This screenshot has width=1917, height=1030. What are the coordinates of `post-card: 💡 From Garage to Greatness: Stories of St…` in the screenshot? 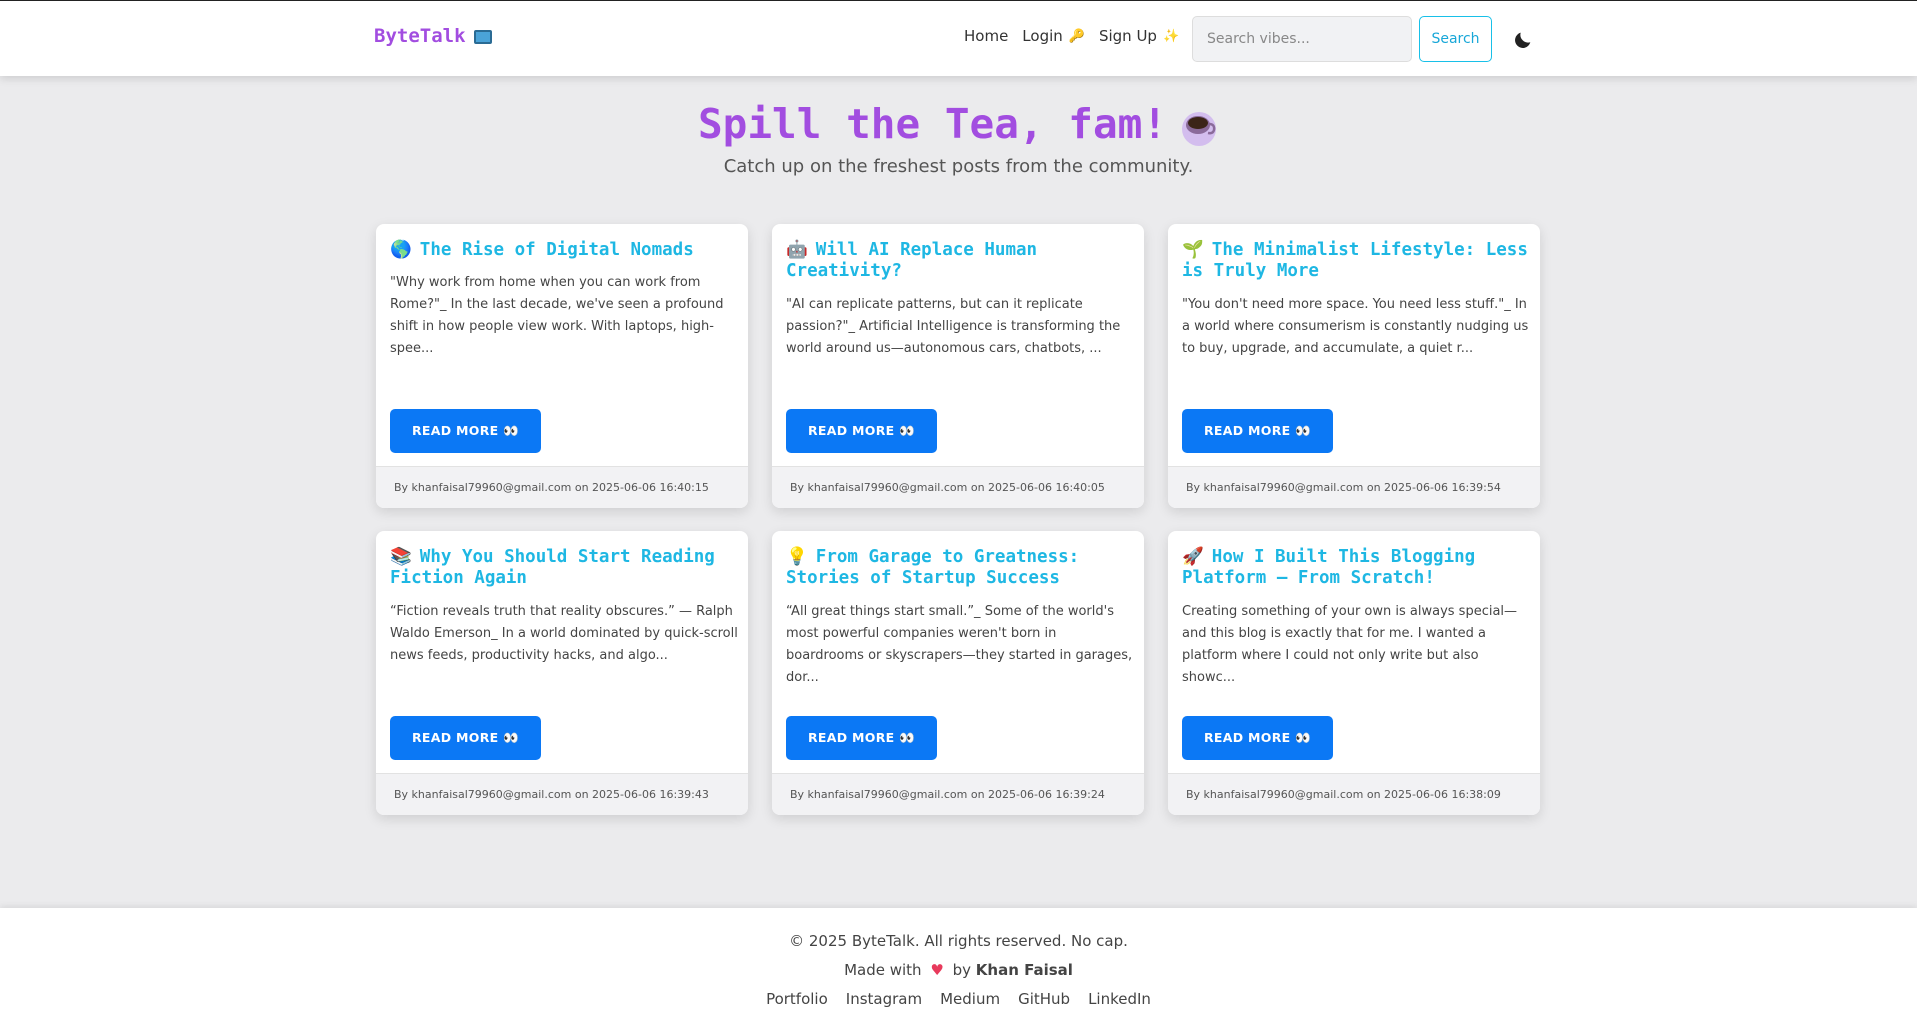 It's located at (958, 673).